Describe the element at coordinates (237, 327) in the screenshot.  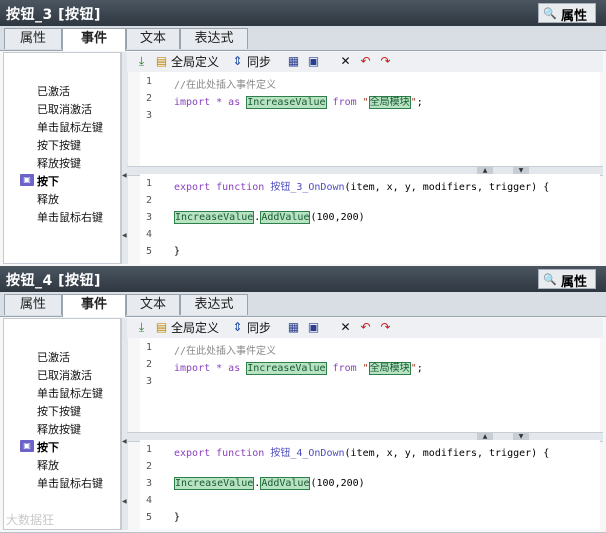
I see `sync-icon: ⇕` at that location.